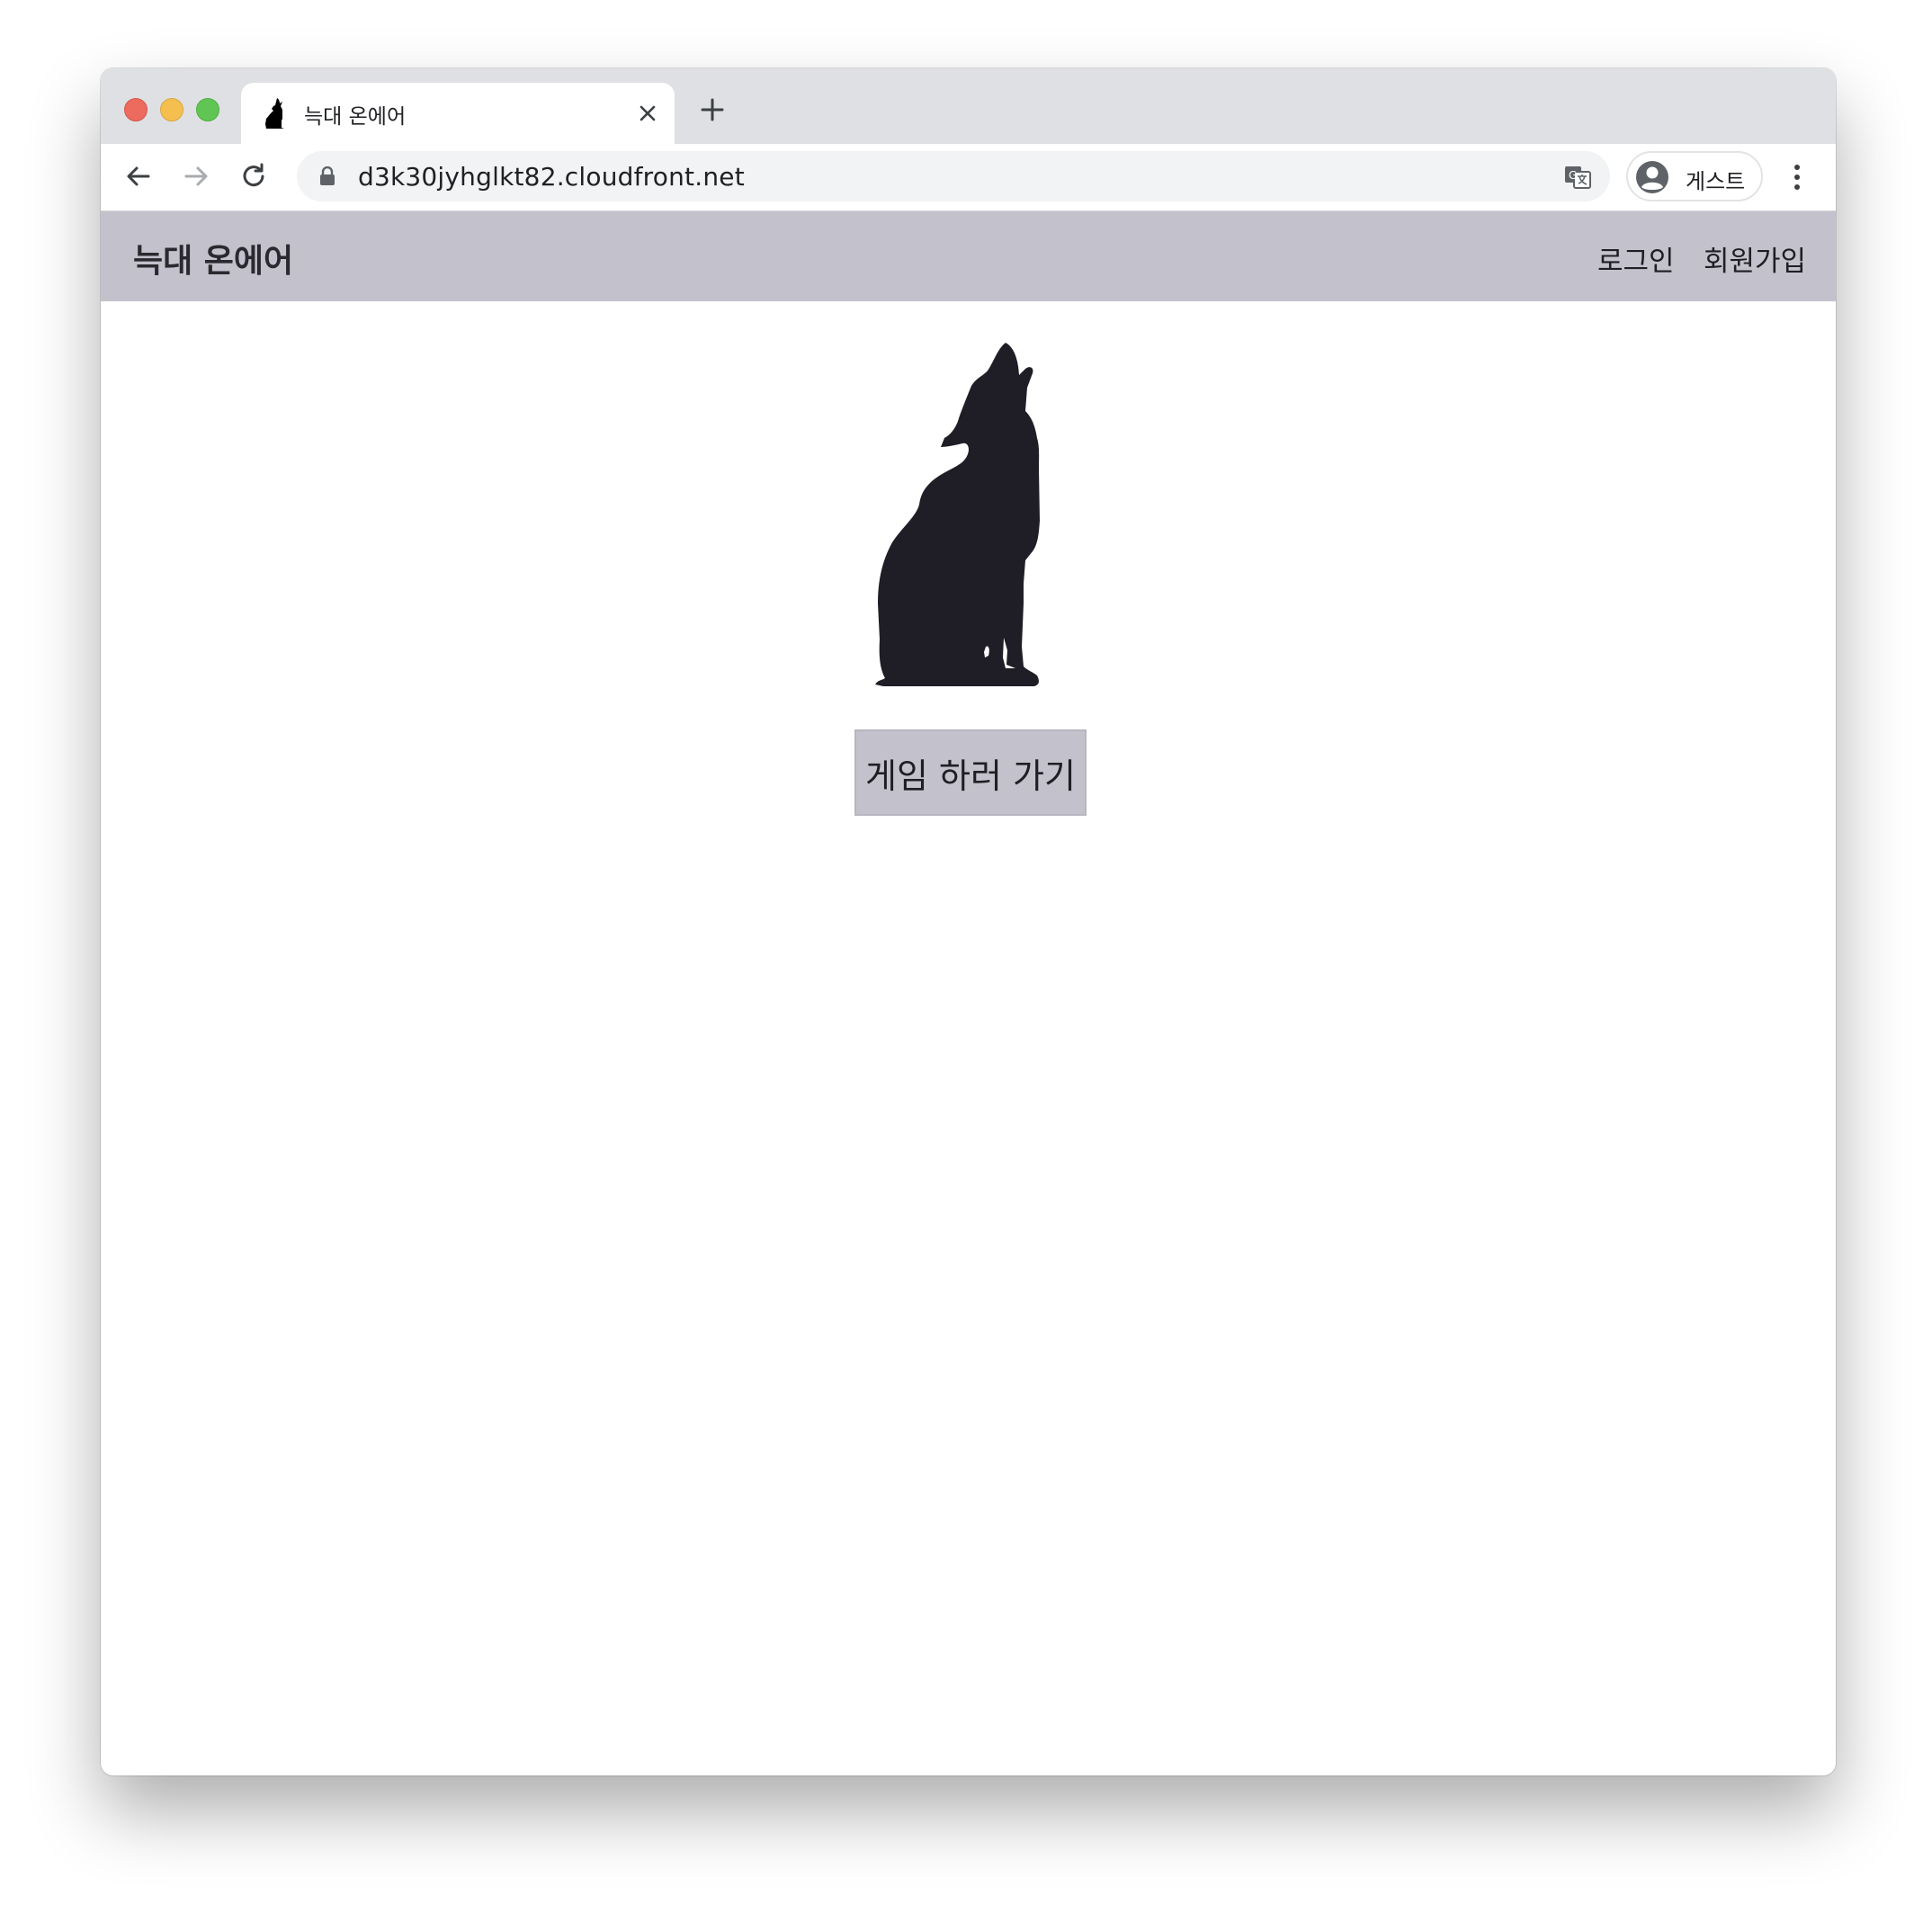 The height and width of the screenshot is (1905, 1932). What do you see at coordinates (551, 177) in the screenshot?
I see `url-text: d3k30jyhglkt82.cloudfront.net` at bounding box center [551, 177].